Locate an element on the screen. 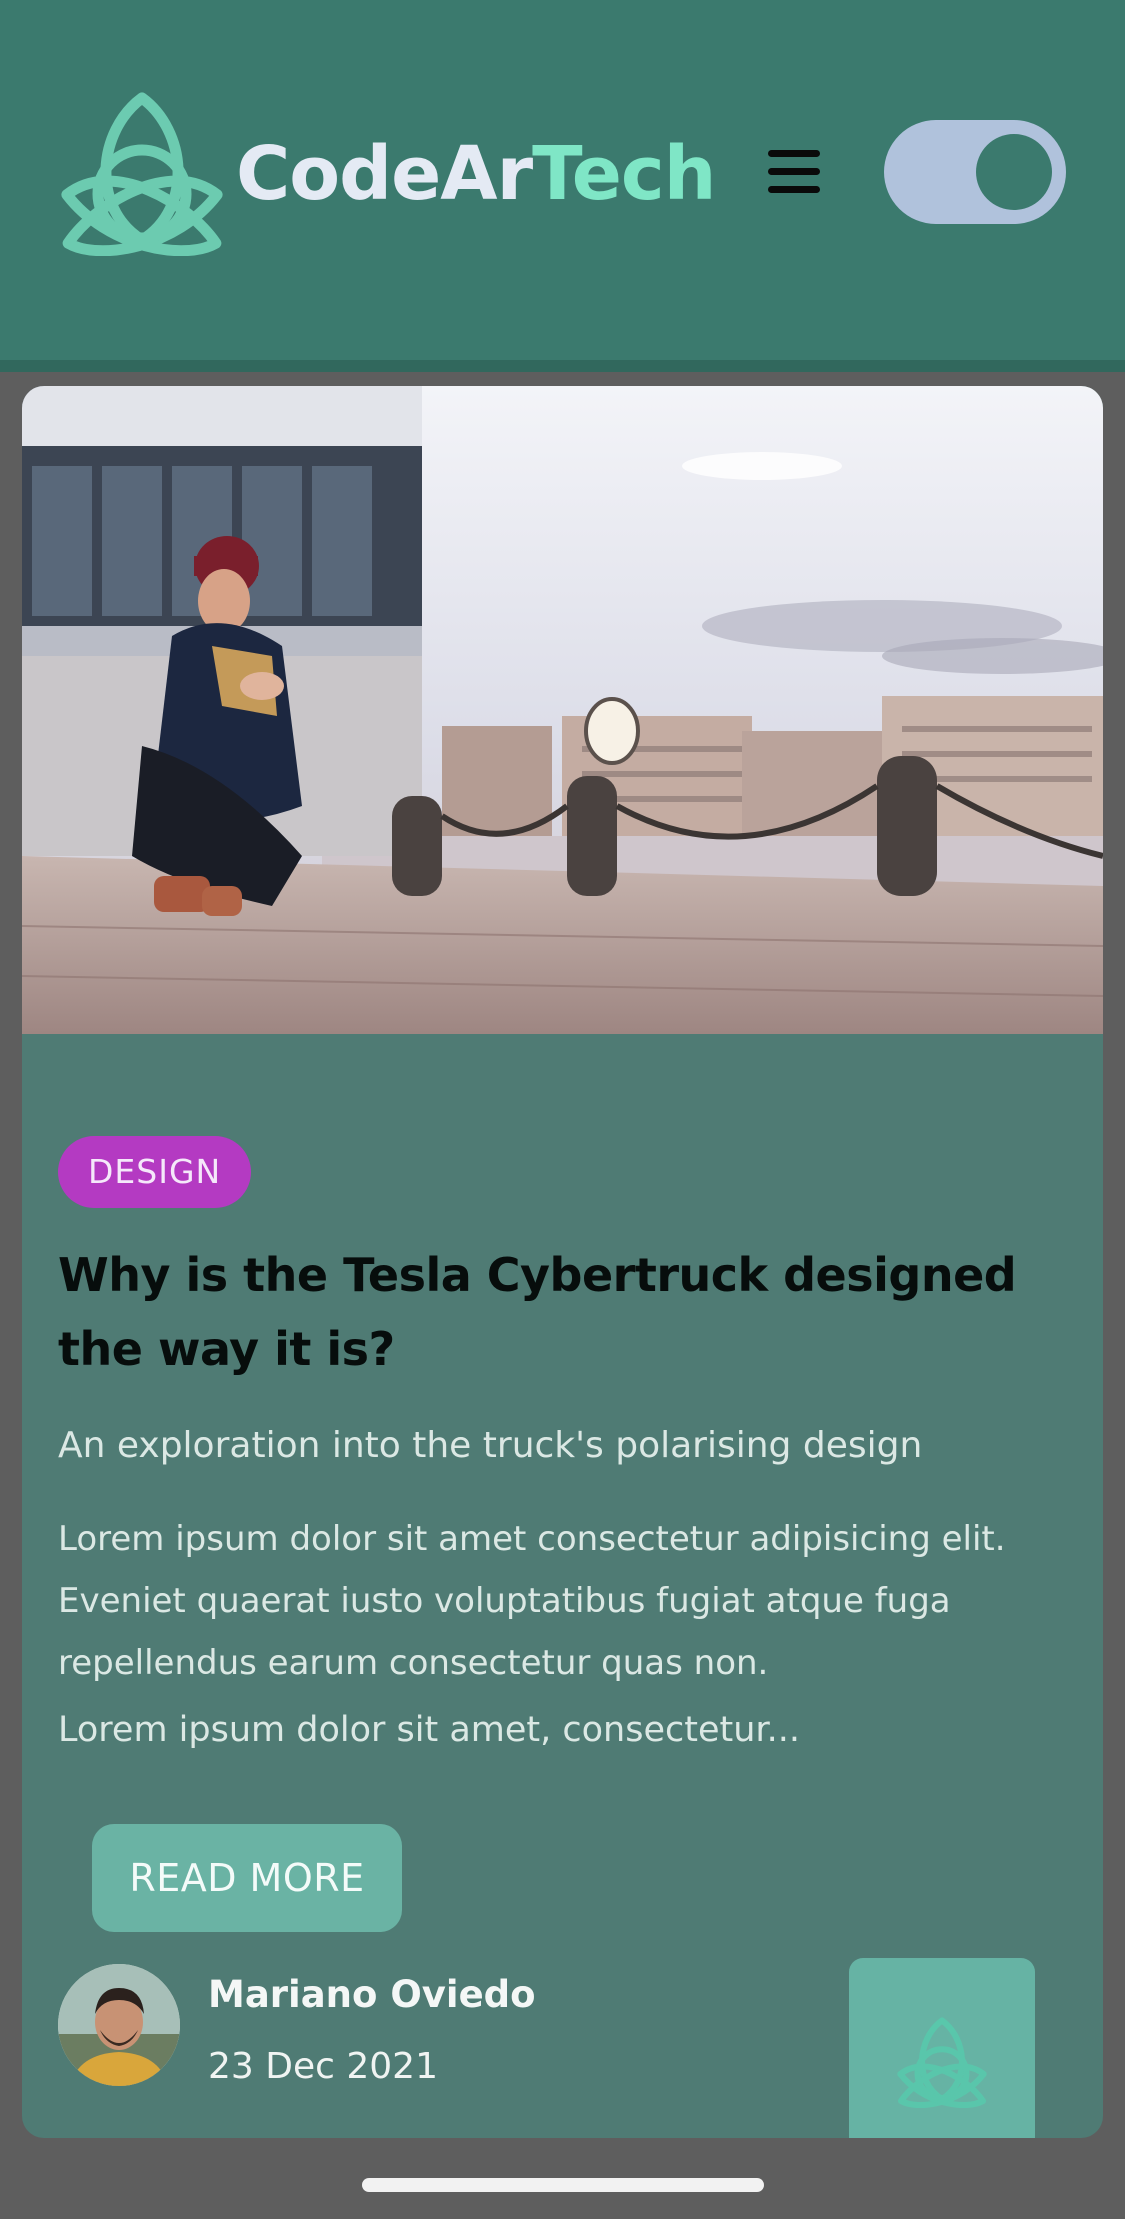 The height and width of the screenshot is (2219, 1125). triquetra-logo-icon is located at coordinates (142, 173).